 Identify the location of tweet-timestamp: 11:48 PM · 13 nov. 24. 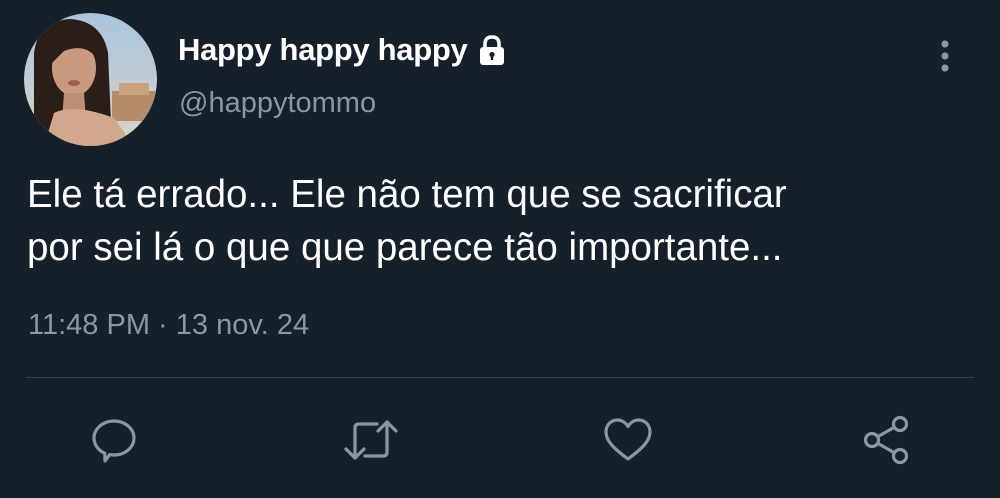
(168, 325).